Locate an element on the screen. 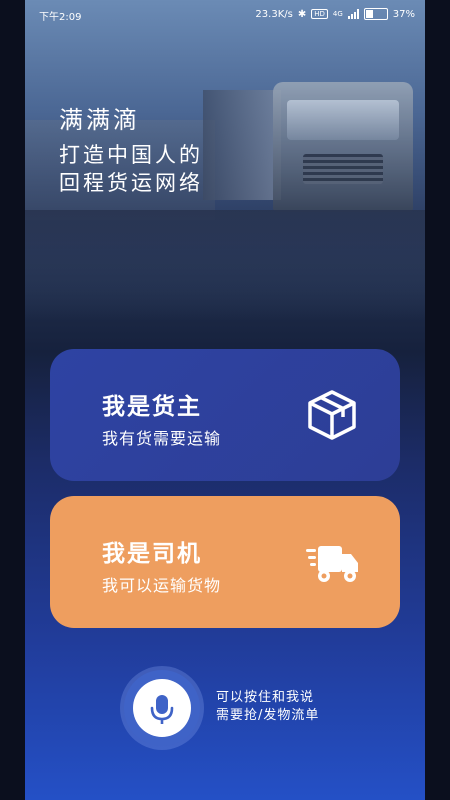  voice-tip-line-1: 可以按住和我说 is located at coordinates (265, 697).